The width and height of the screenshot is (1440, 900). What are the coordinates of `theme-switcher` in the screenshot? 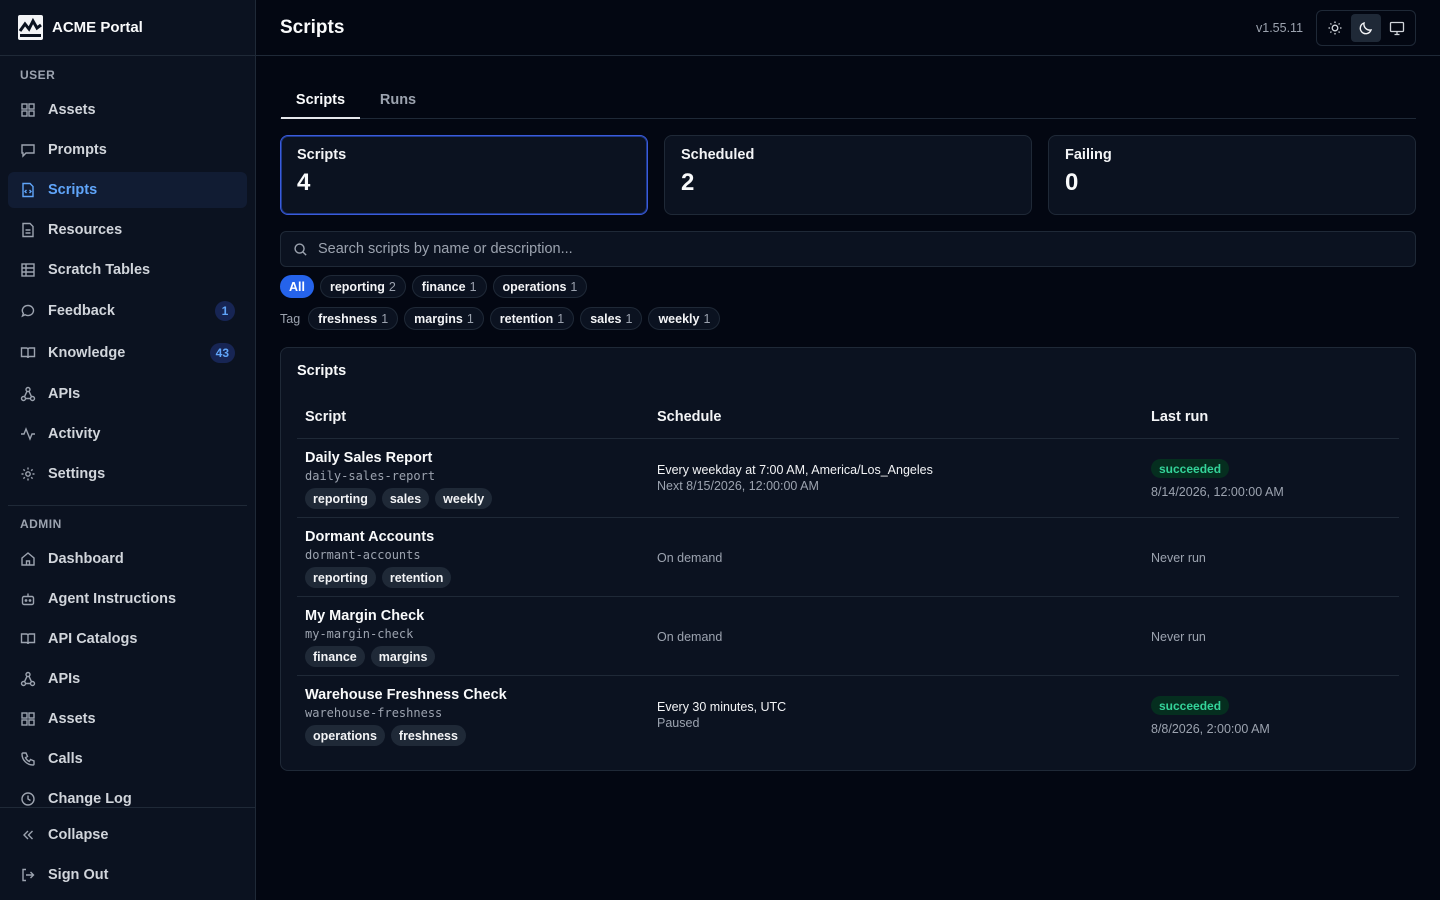 It's located at (1366, 28).